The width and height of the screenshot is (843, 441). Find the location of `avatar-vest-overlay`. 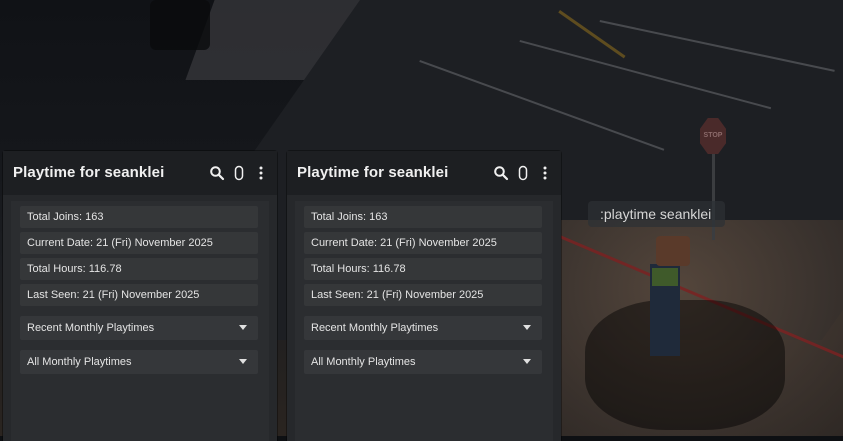

avatar-vest-overlay is located at coordinates (665, 277).